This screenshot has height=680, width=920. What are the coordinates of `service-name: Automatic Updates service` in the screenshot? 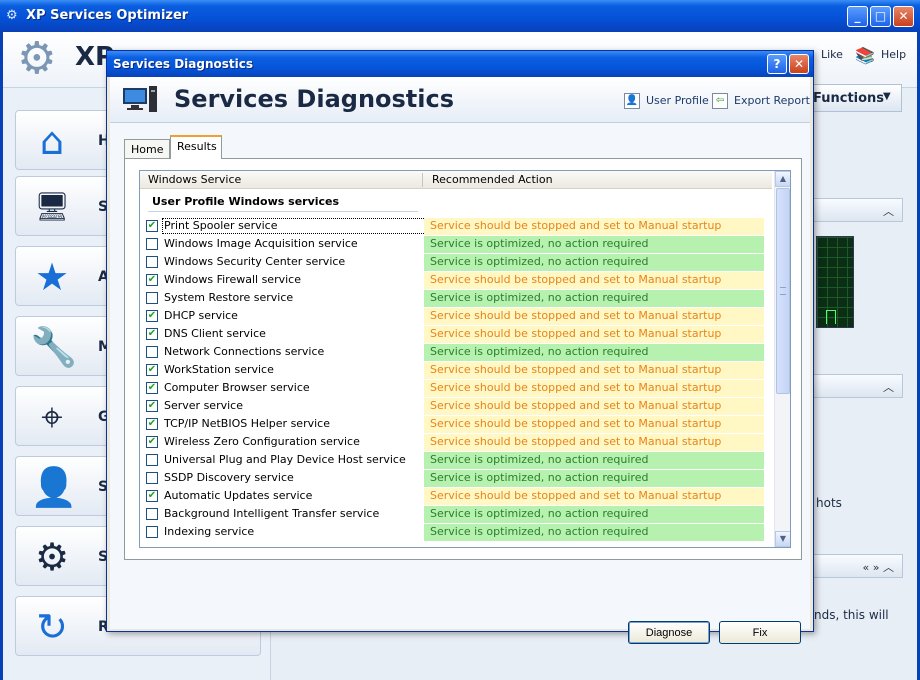 It's located at (238, 495).